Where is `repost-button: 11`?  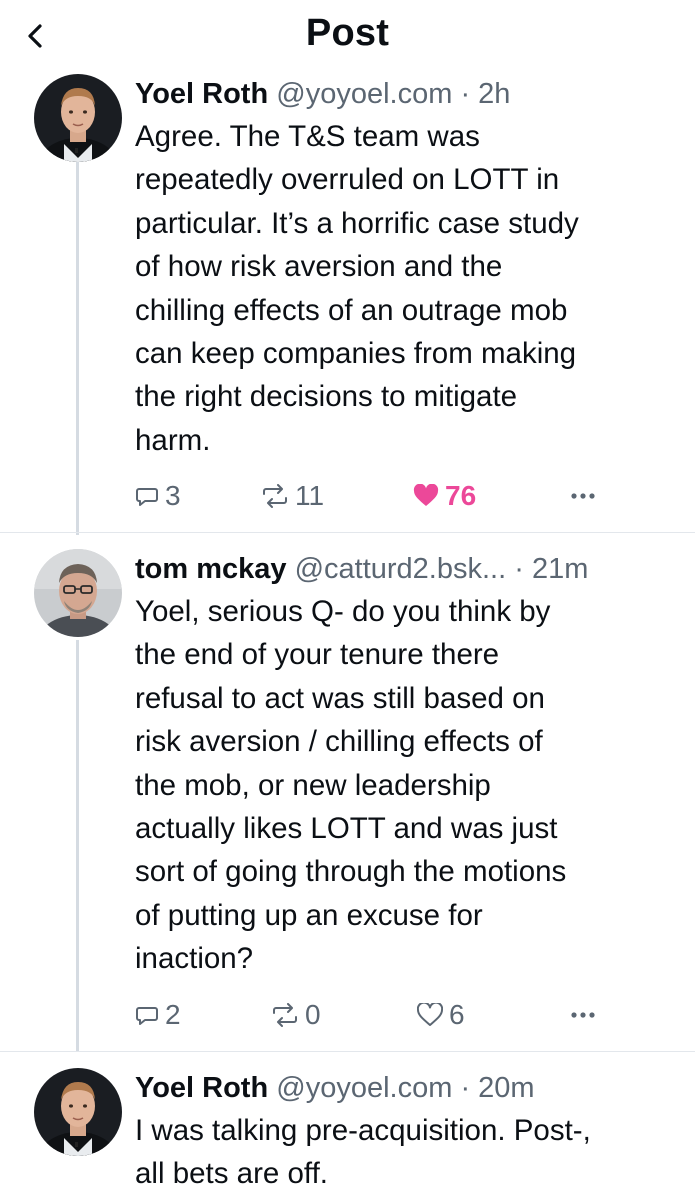 repost-button: 11 is located at coordinates (292, 496).